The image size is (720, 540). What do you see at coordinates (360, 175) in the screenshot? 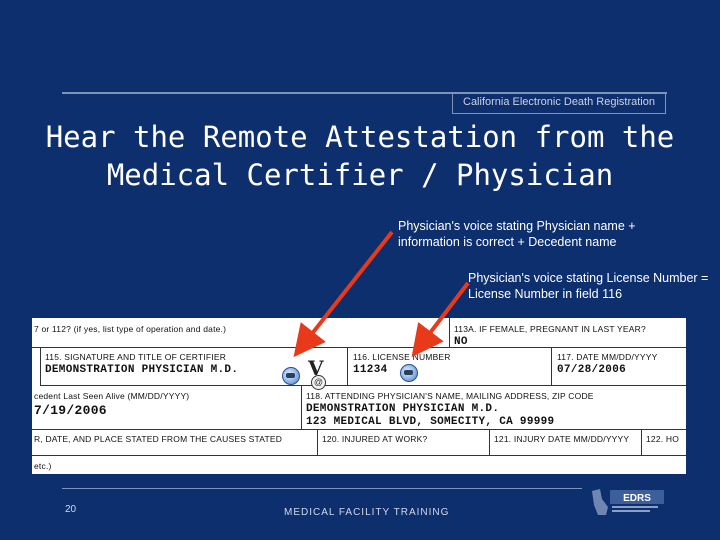
I see `title-line-2: Medical Certifier / Physician` at bounding box center [360, 175].